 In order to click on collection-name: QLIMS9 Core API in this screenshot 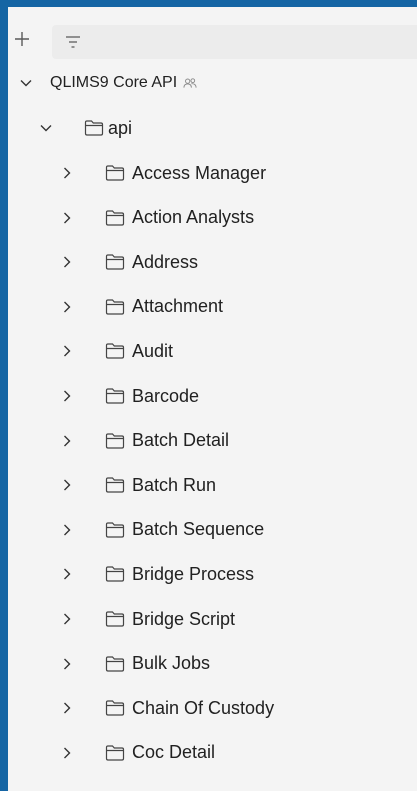, I will do `click(114, 82)`.